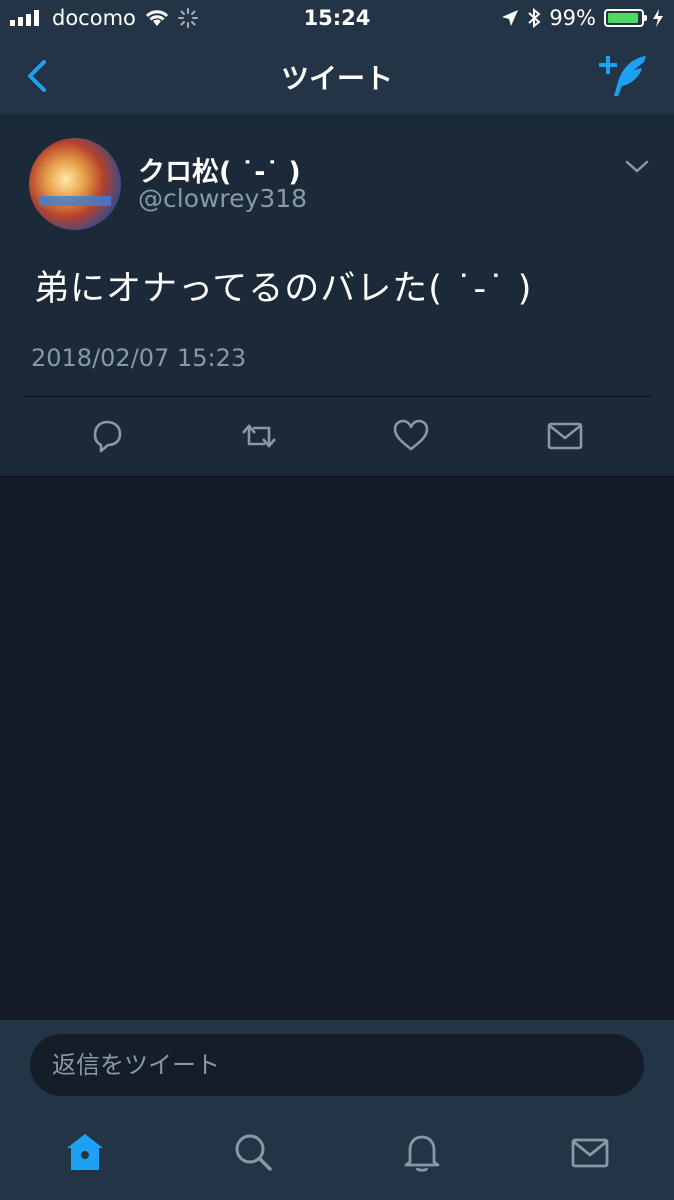  I want to click on top-bar: docomo 15:24 99% ツイート, so click(337, 57).